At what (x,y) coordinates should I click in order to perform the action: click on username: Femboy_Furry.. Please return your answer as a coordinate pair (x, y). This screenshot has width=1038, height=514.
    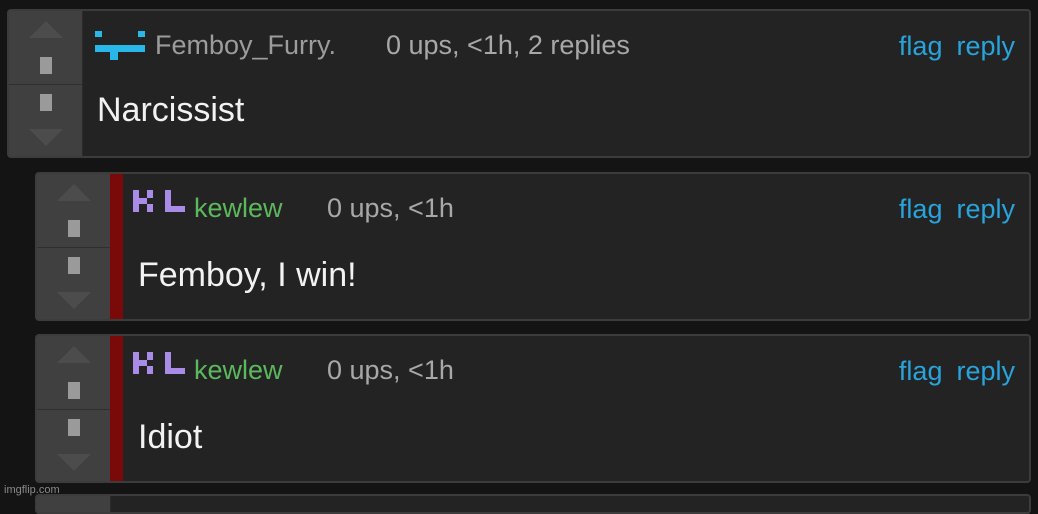
    Looking at the image, I should click on (245, 45).